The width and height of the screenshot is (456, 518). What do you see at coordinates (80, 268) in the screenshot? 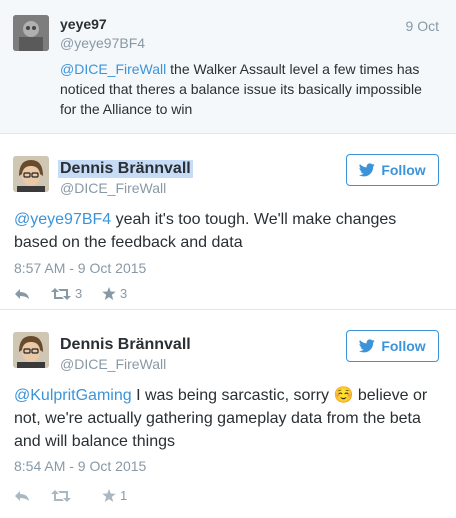
I see `tweet-timestamp: 8:57 AM - 9 Oct 2015` at bounding box center [80, 268].